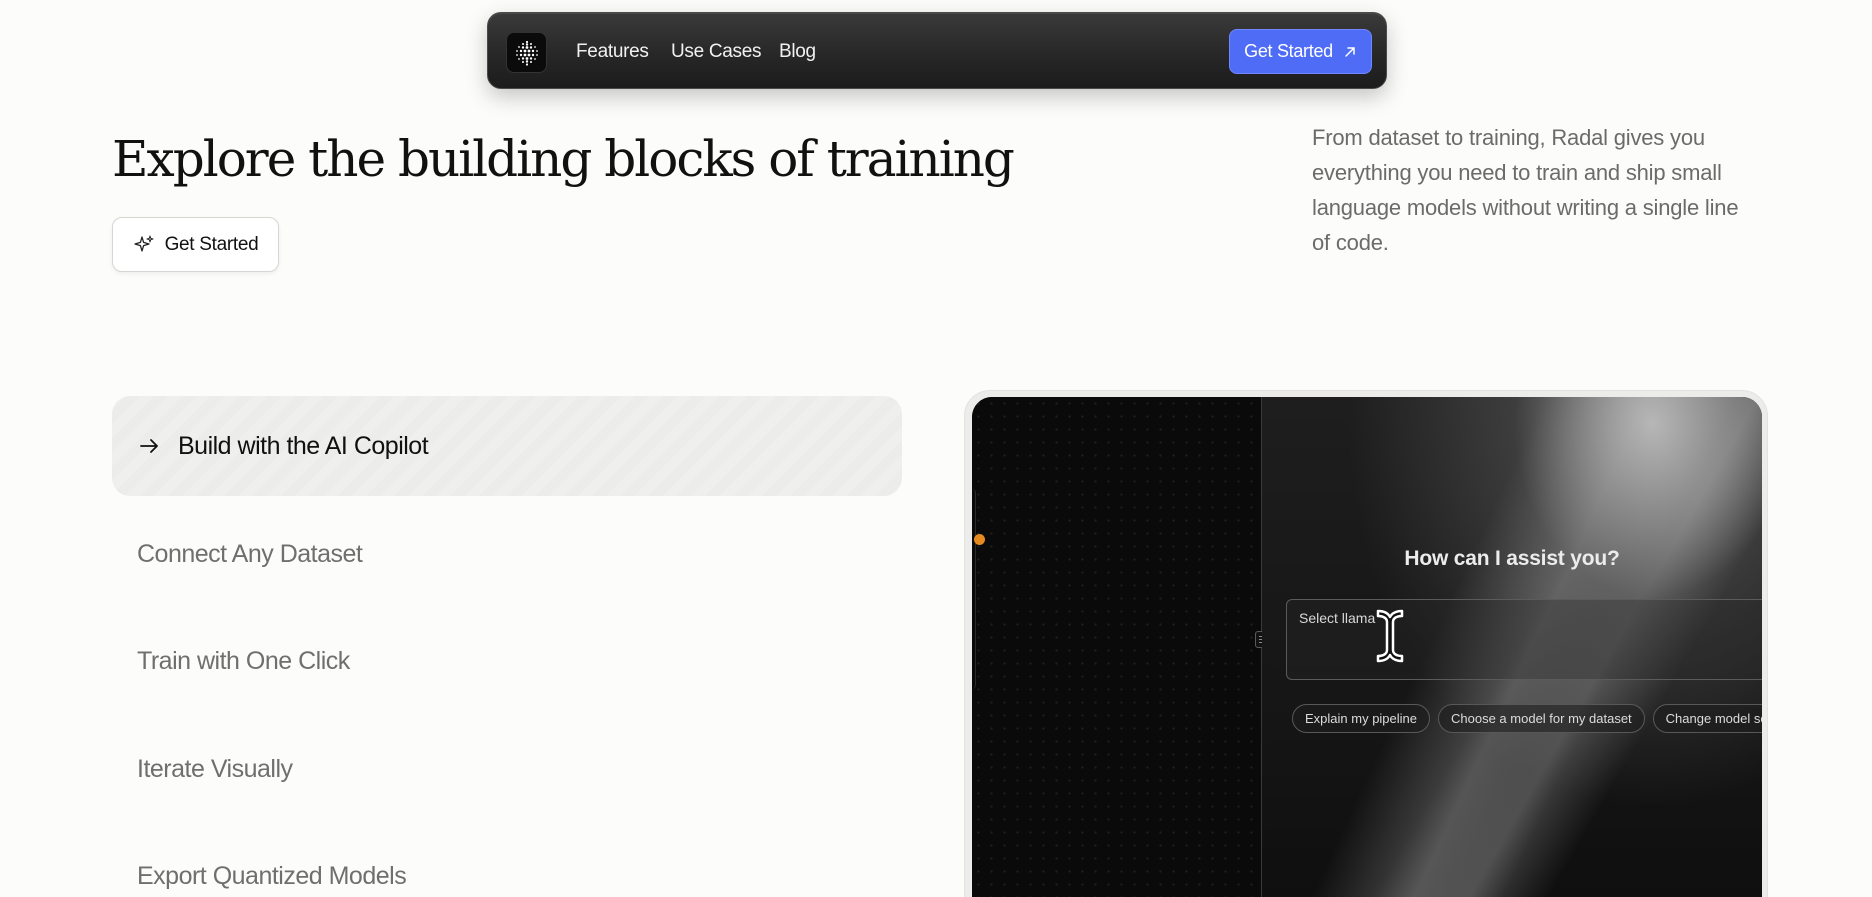 This screenshot has width=1872, height=897. I want to click on feature-item-iterate-visually: Iterate Visually, so click(215, 769).